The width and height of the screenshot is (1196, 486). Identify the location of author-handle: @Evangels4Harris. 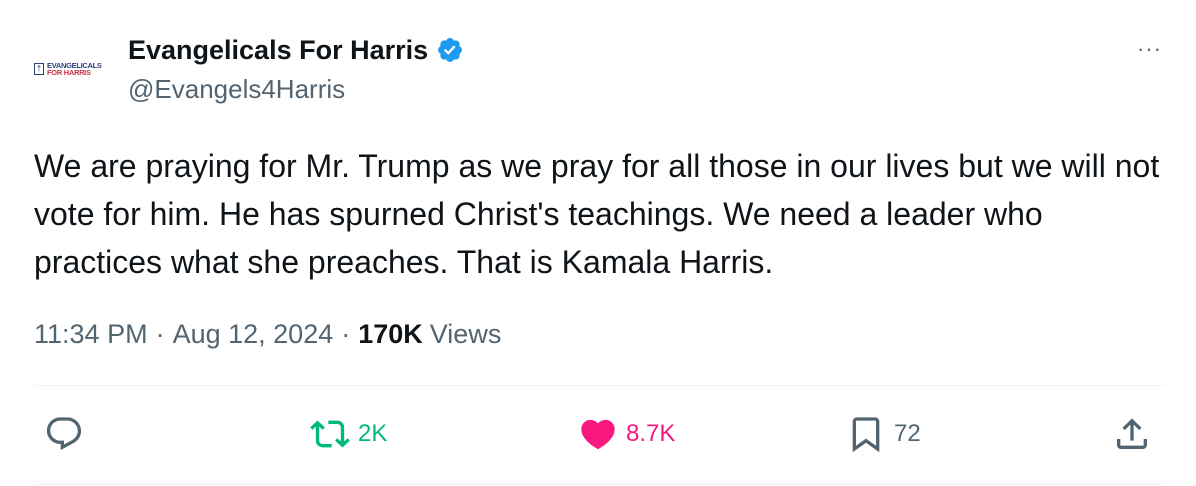
(236, 89).